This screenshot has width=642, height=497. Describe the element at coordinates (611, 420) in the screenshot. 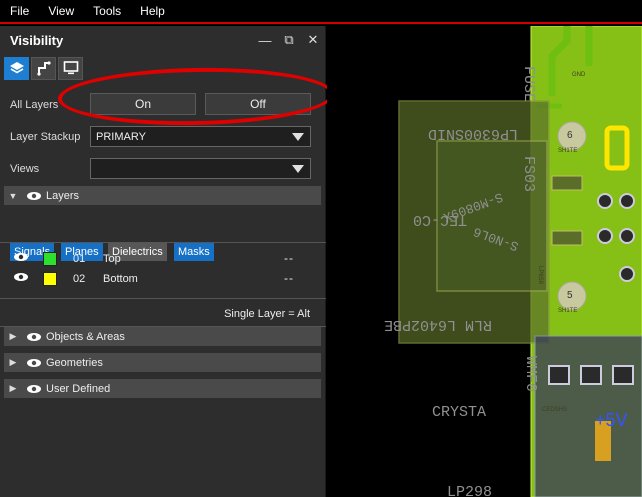

I see `silk-5v: +5V` at that location.